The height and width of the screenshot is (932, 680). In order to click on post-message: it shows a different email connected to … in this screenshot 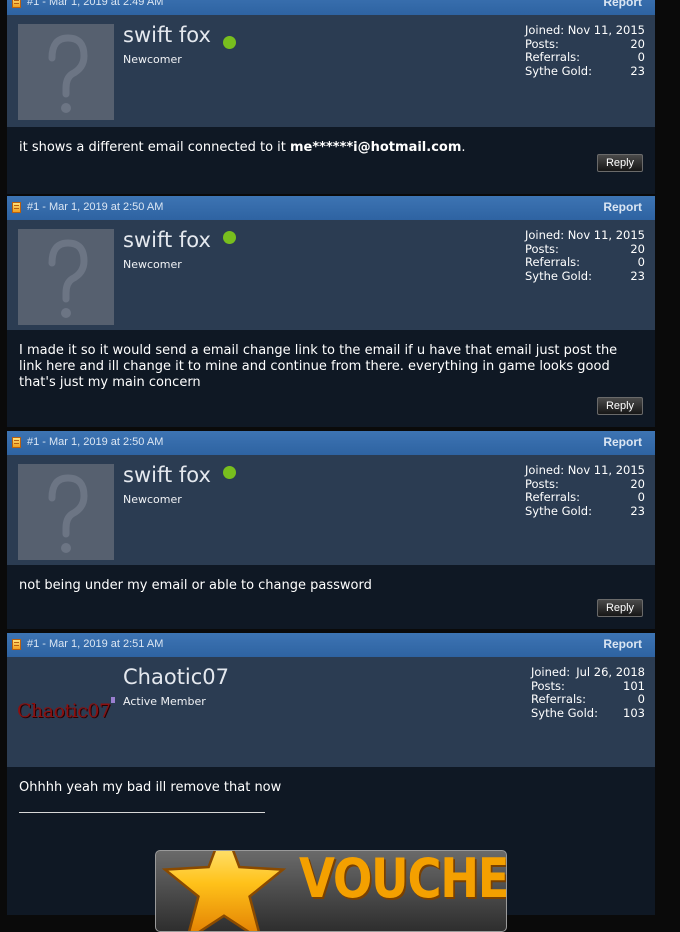, I will do `click(331, 148)`.